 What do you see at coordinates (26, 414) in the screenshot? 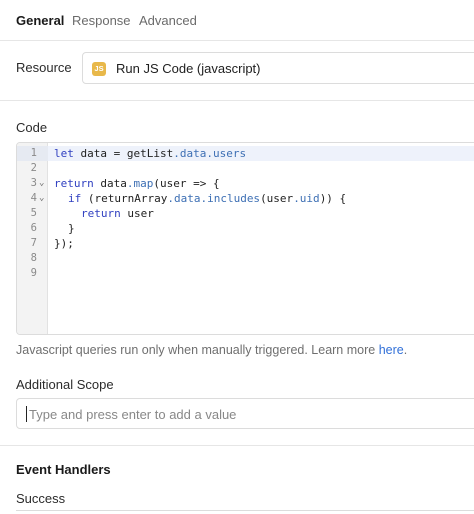
I see `text-cursor` at bounding box center [26, 414].